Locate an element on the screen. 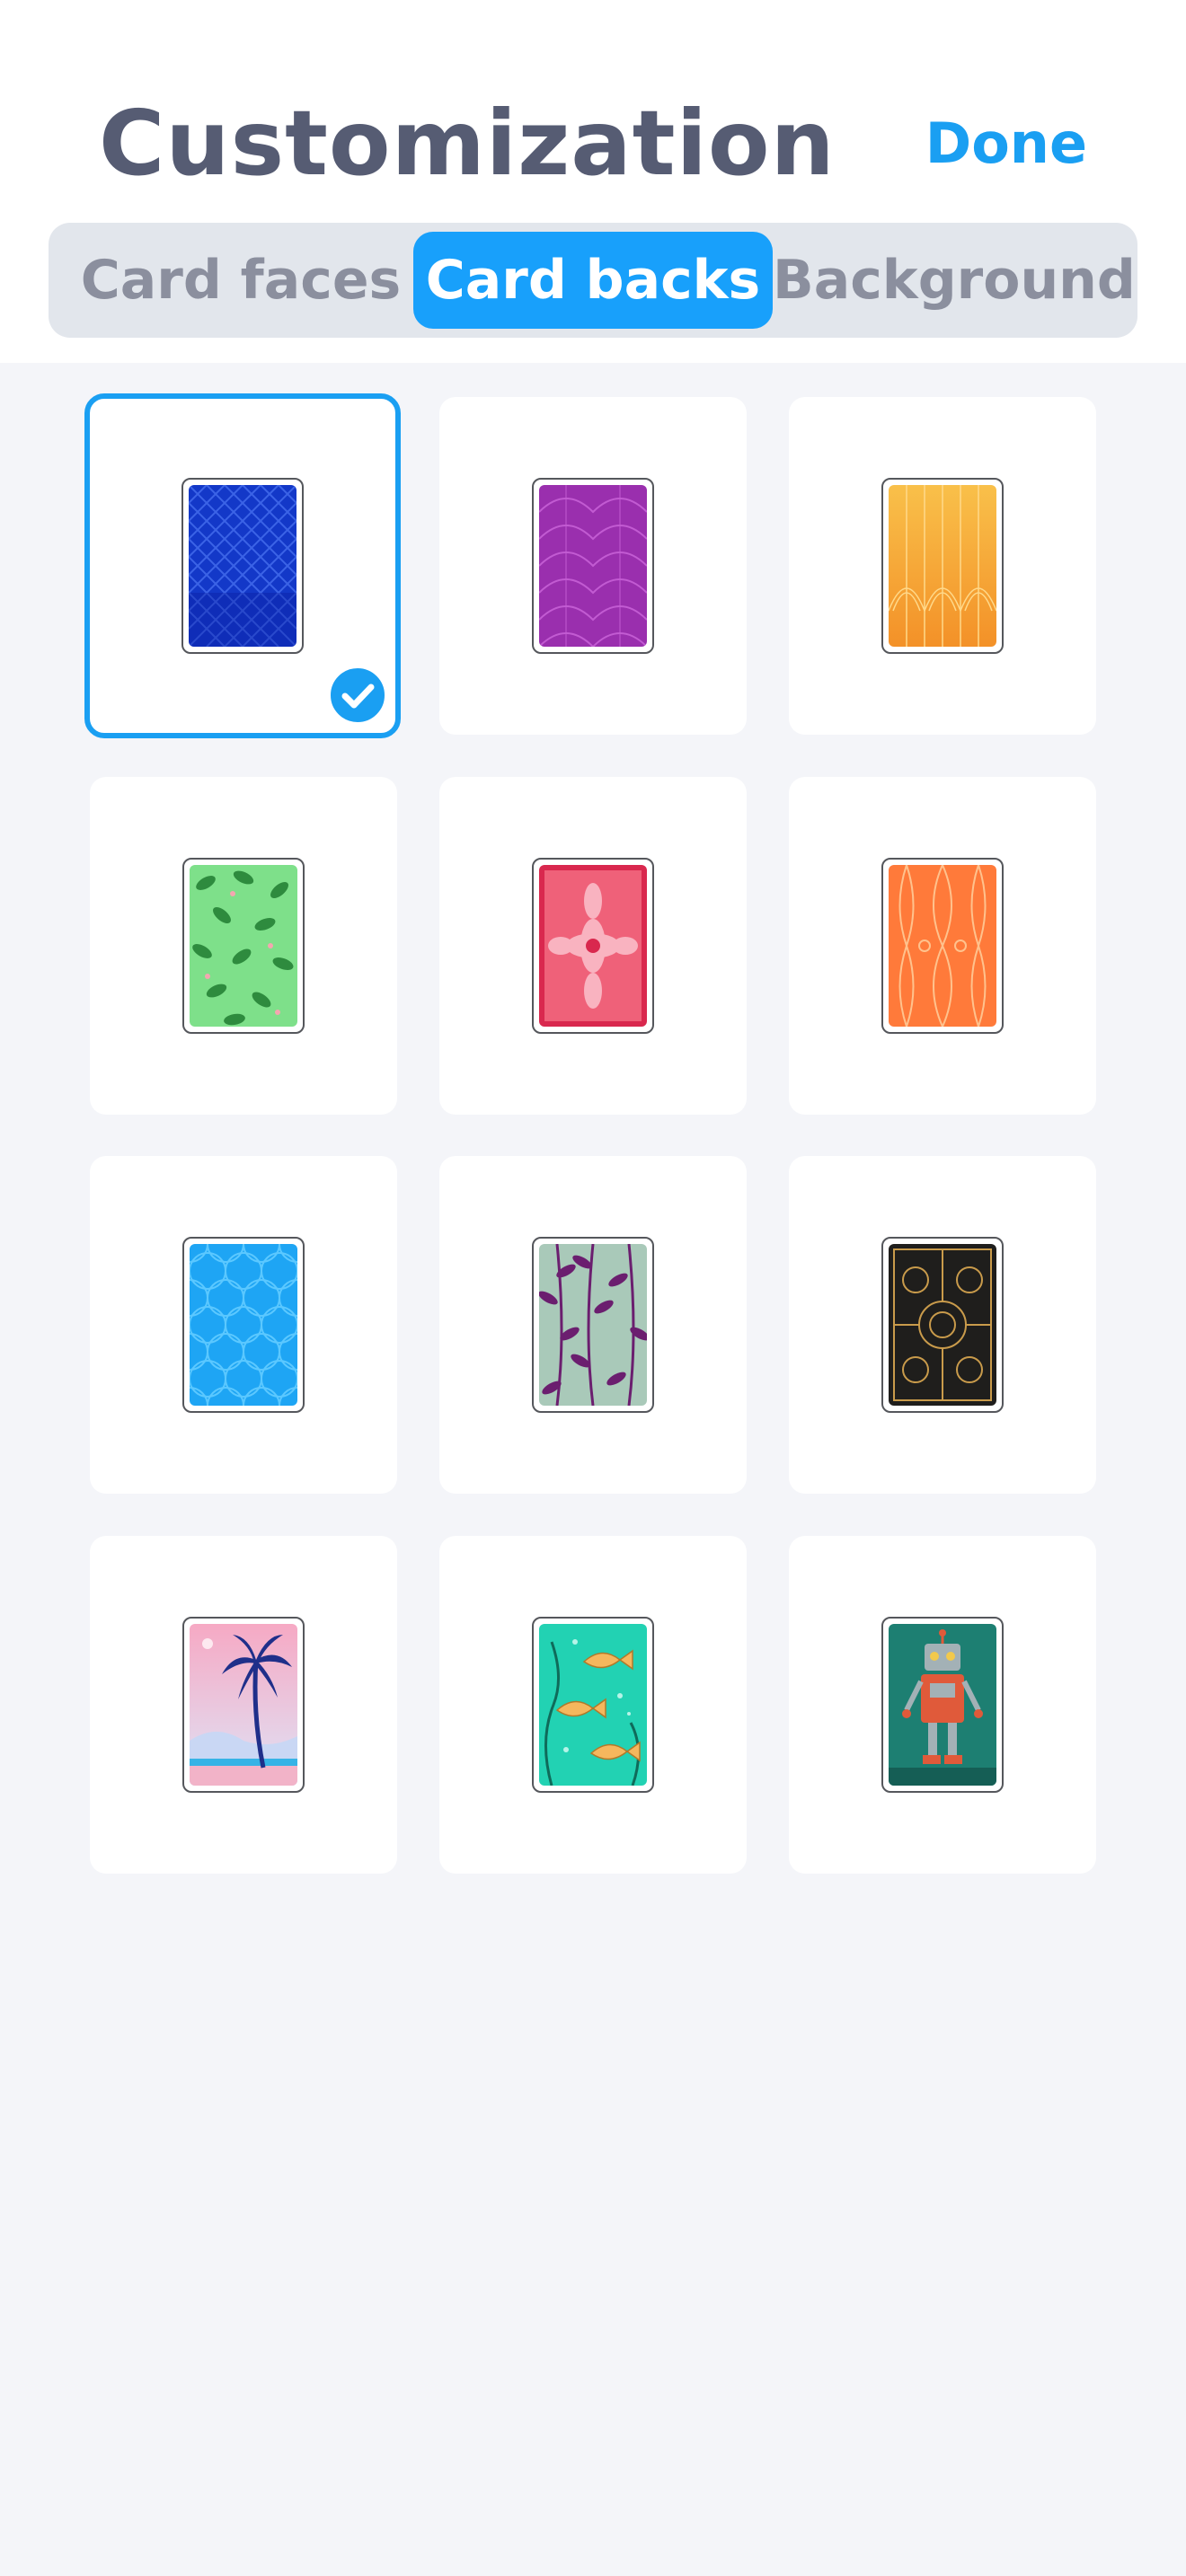 The image size is (1186, 2576). tab-card-backs: Card backs is located at coordinates (593, 280).